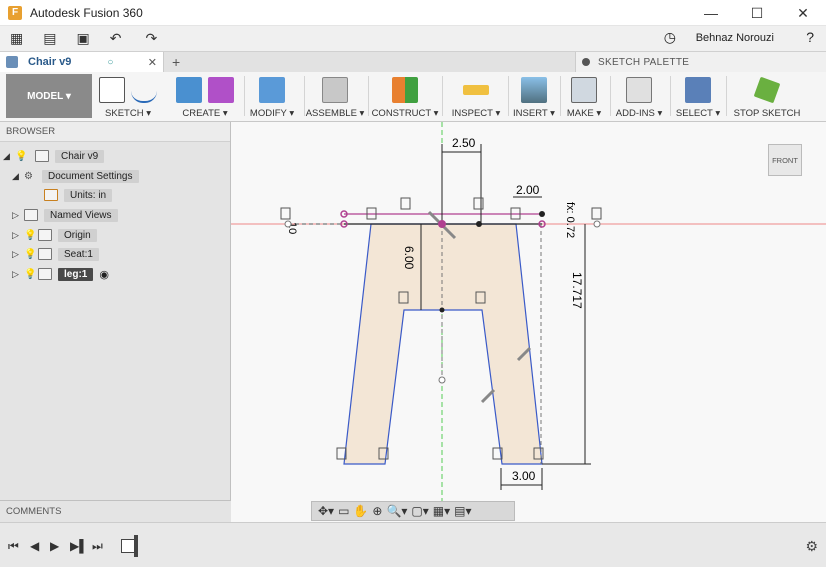  I want to click on insert-group: INSERT ▾, so click(534, 97).